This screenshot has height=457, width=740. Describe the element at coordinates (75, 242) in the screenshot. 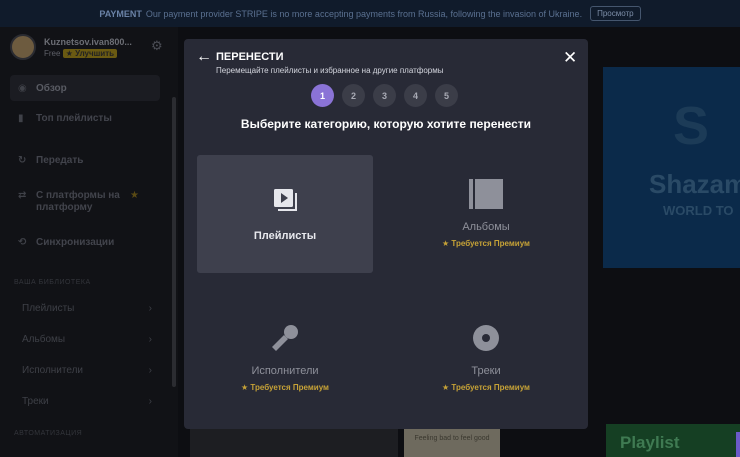

I see `sidebar-item-label: Синхронизации` at that location.